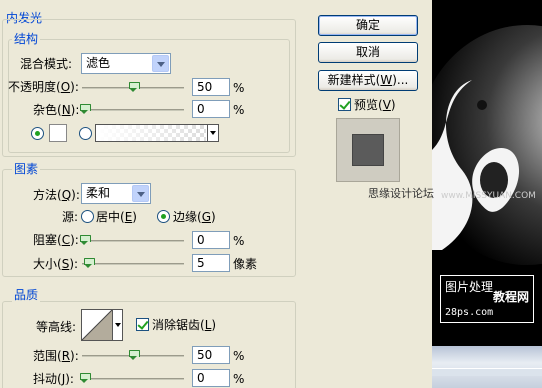 Image resolution: width=542 pixels, height=388 pixels. What do you see at coordinates (488, 196) in the screenshot?
I see `watermark-site: www.MISSYUAN.COM` at bounding box center [488, 196].